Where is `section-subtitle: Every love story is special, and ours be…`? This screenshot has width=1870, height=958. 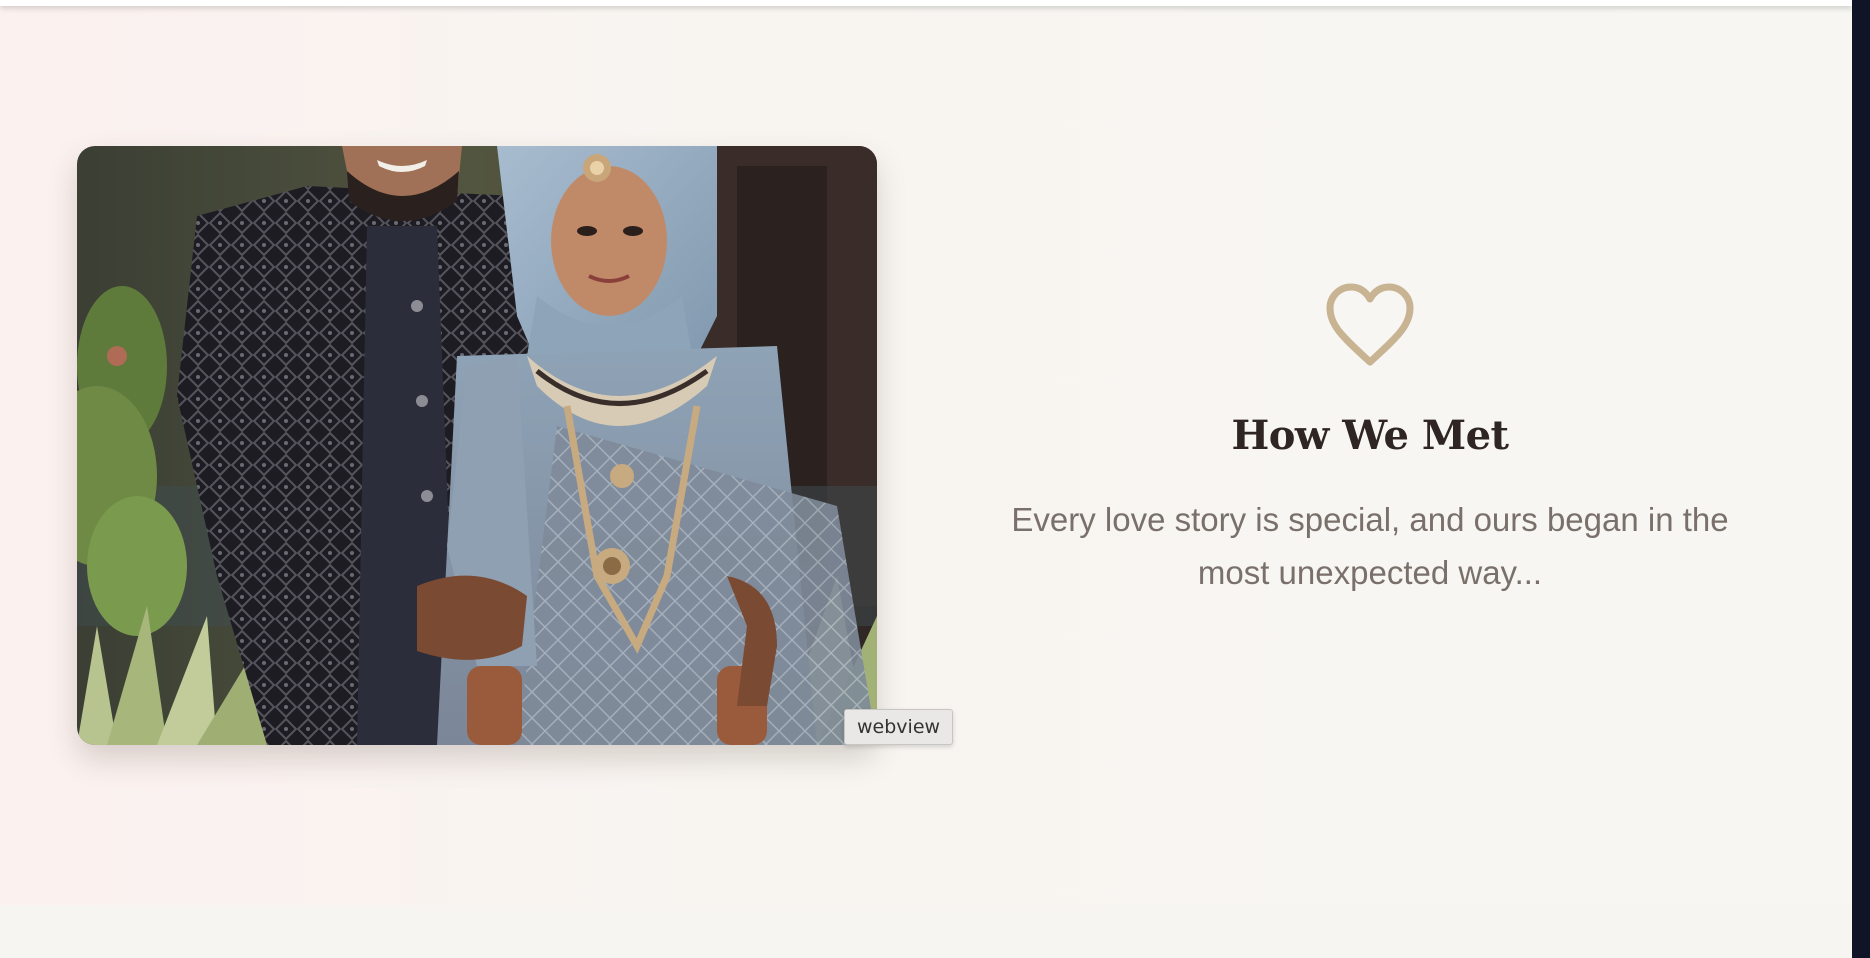
section-subtitle: Every love story is special, and ours be… is located at coordinates (1370, 546).